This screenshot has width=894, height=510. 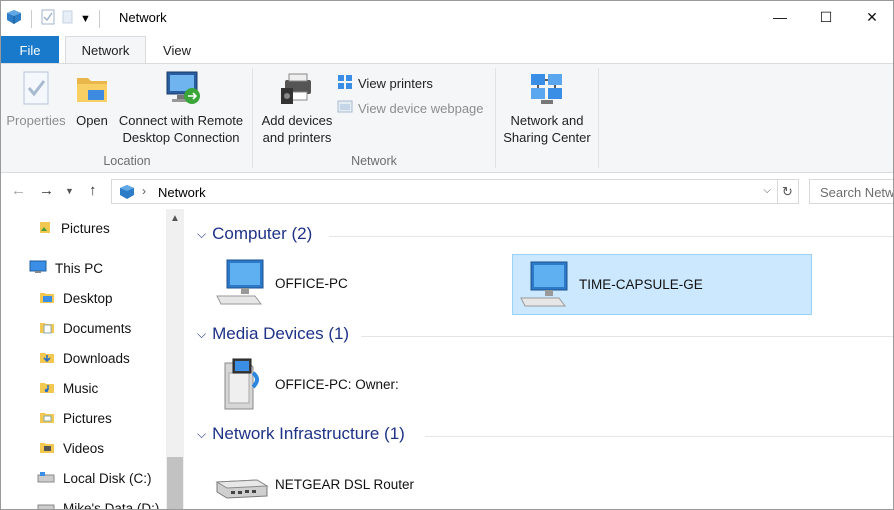 I want to click on quick-access-toolbar: ▼, so click(x=54, y=18).